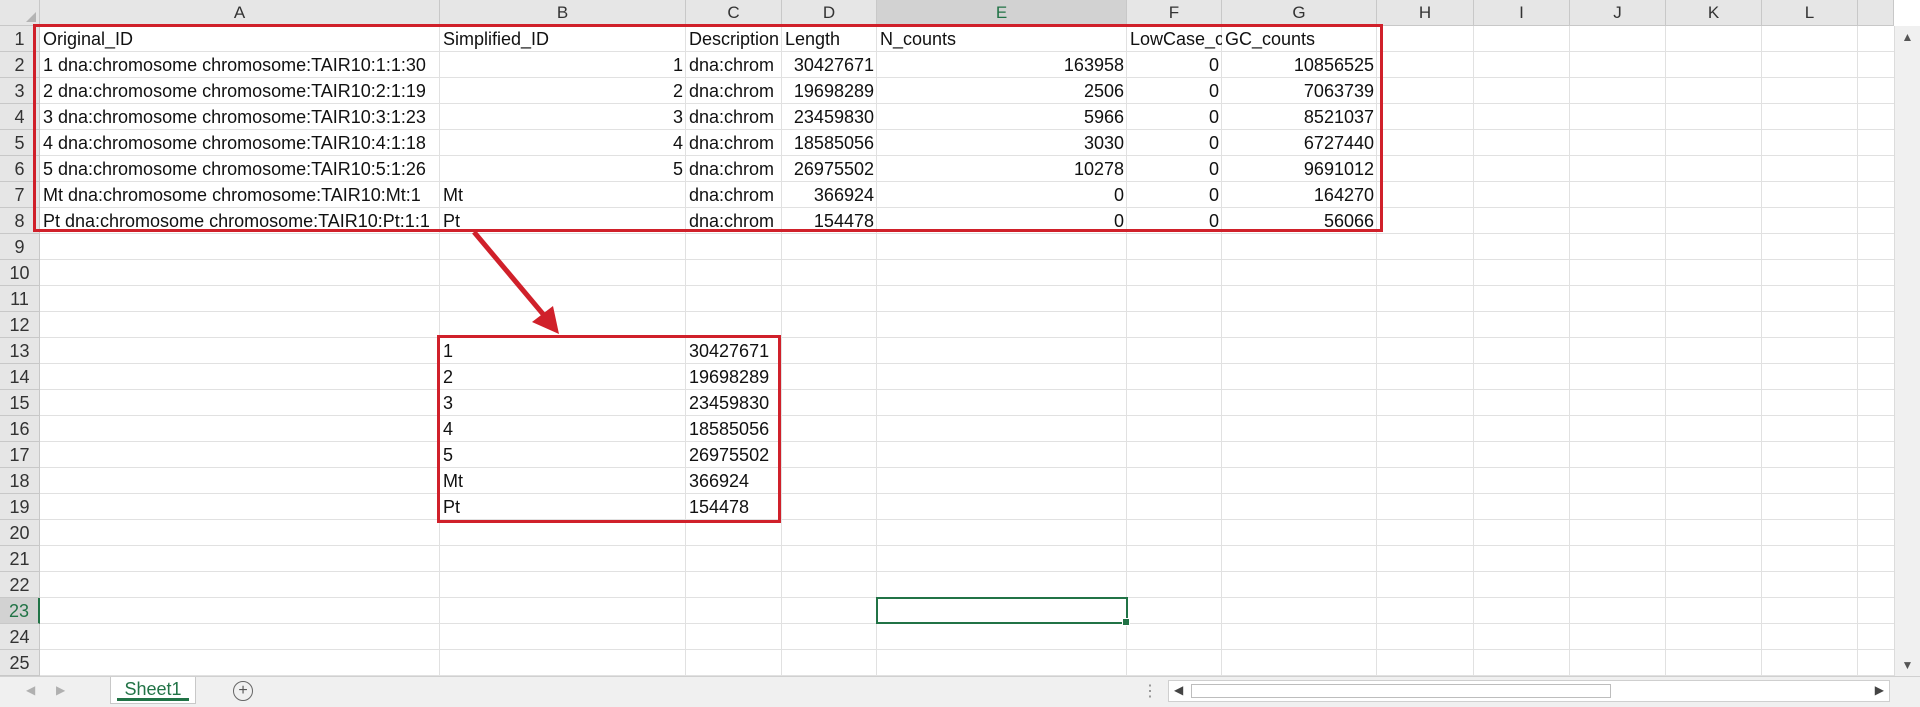  I want to click on row-header-25: 25, so click(20, 663).